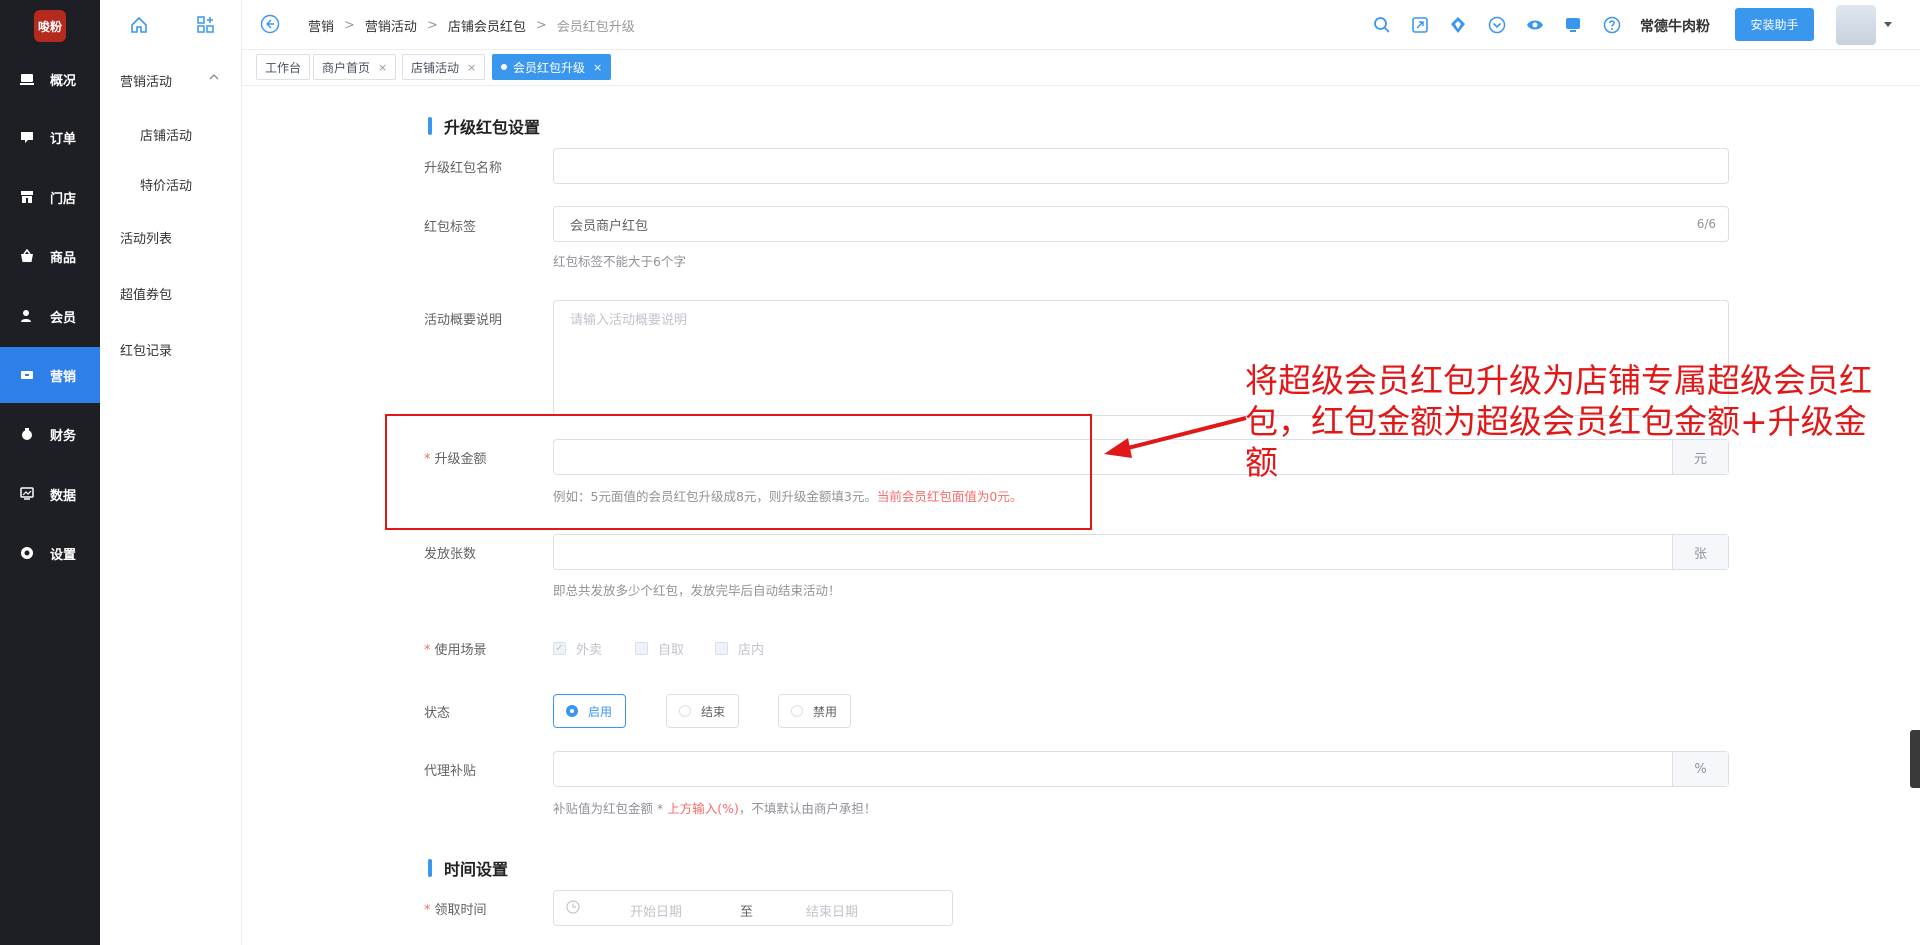 This screenshot has height=945, width=1920. What do you see at coordinates (1420, 25) in the screenshot?
I see `fullscreen-icon` at bounding box center [1420, 25].